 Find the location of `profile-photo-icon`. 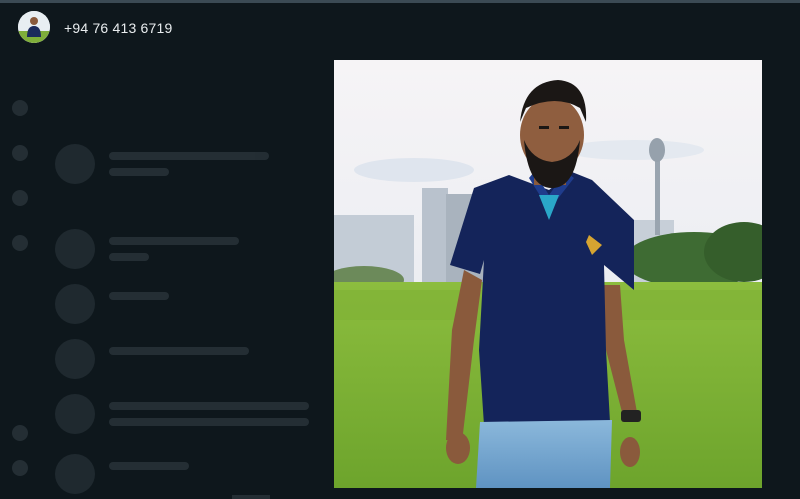

profile-photo-icon is located at coordinates (34, 27).